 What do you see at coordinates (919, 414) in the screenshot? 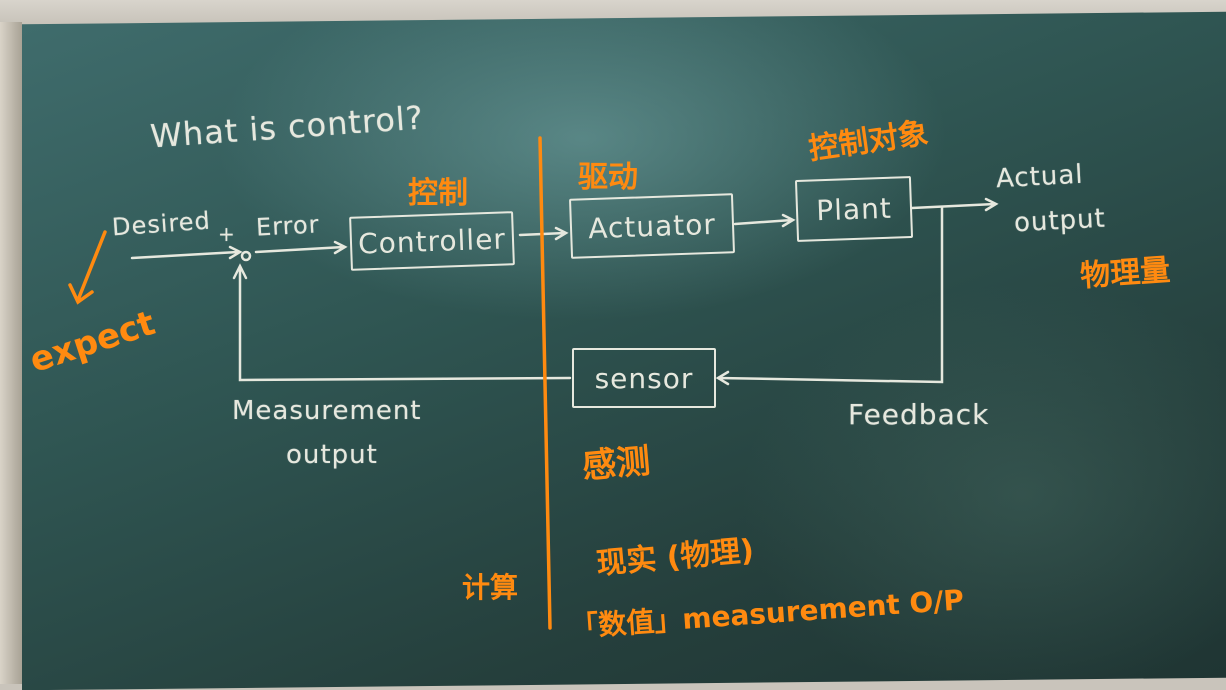
I see `feedback-label: Feedback` at bounding box center [919, 414].